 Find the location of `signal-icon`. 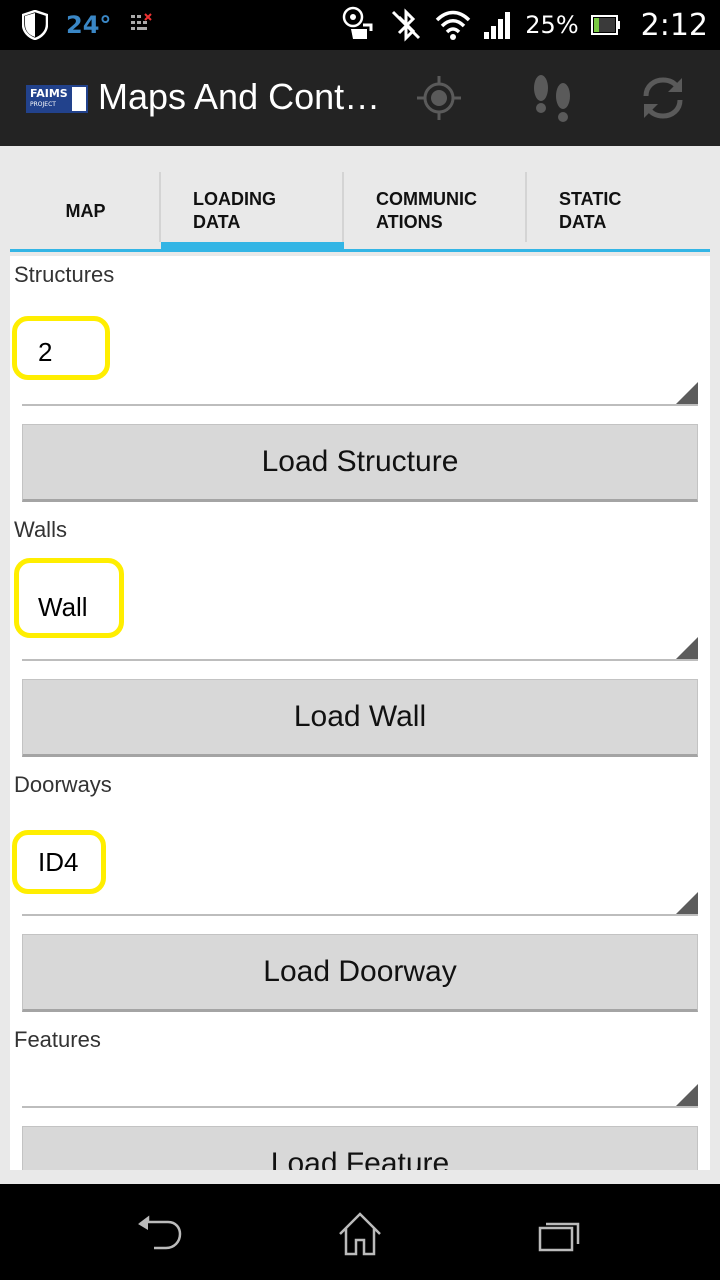

signal-icon is located at coordinates (497, 25).